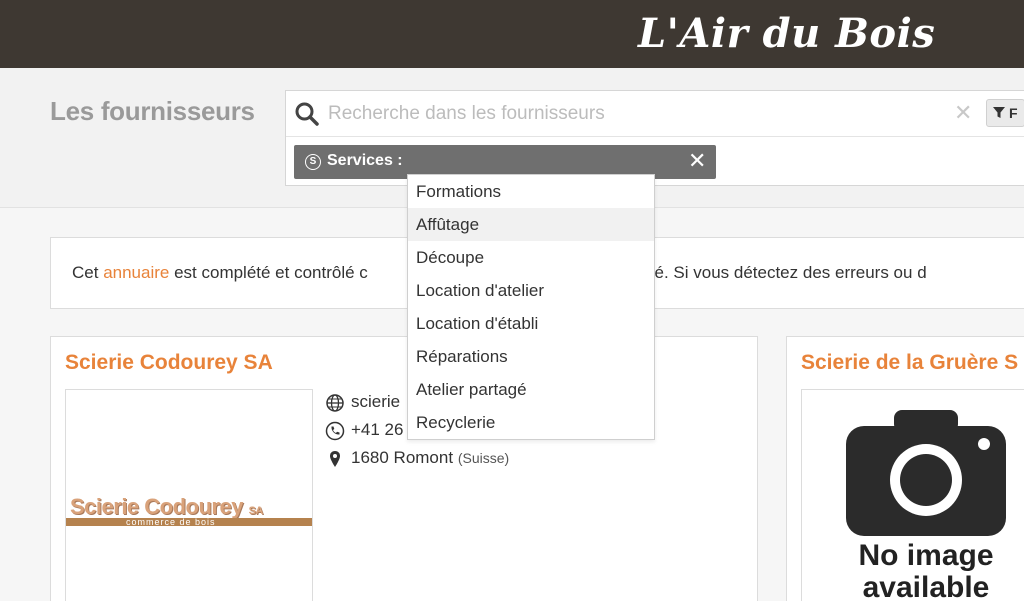  What do you see at coordinates (335, 403) in the screenshot?
I see `globe-icon` at bounding box center [335, 403].